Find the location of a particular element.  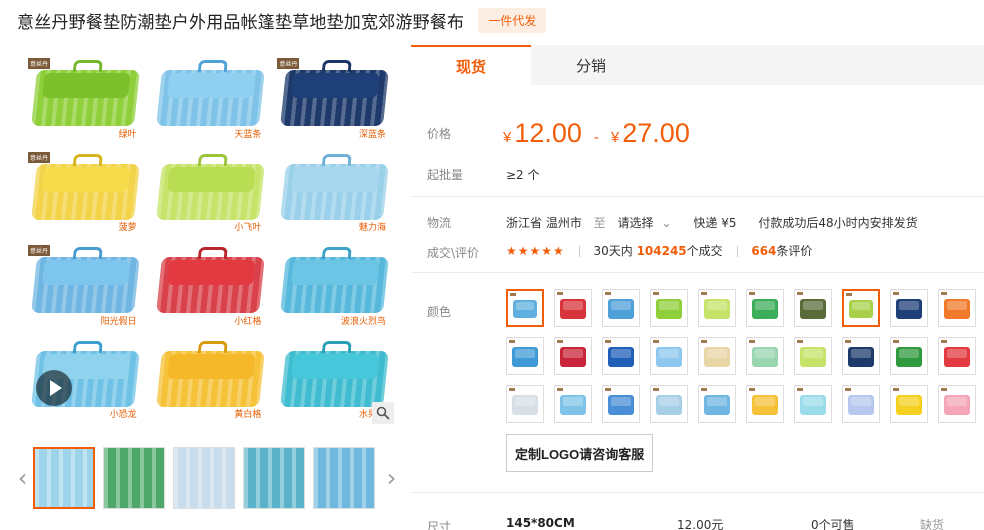

deal-count: 104245 is located at coordinates (662, 251).